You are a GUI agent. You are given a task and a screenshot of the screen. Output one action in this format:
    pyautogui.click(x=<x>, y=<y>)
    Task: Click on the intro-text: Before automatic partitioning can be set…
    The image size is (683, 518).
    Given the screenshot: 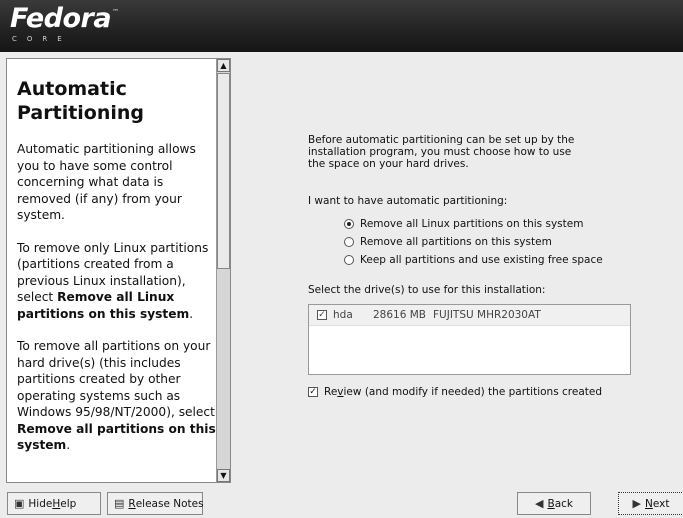 What is the action you would take?
    pyautogui.click(x=441, y=152)
    